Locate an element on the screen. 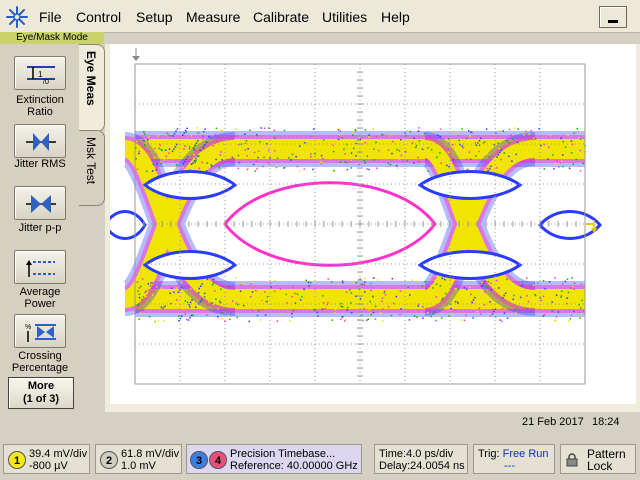 Image resolution: width=640 pixels, height=480 pixels. channel-2-scale: 61.8 mV/div is located at coordinates (150, 454).